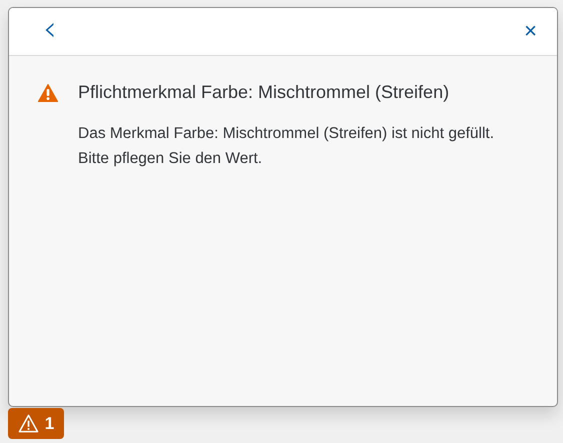 The height and width of the screenshot is (443, 563). Describe the element at coordinates (50, 32) in the screenshot. I see `back-button: ‹` at that location.